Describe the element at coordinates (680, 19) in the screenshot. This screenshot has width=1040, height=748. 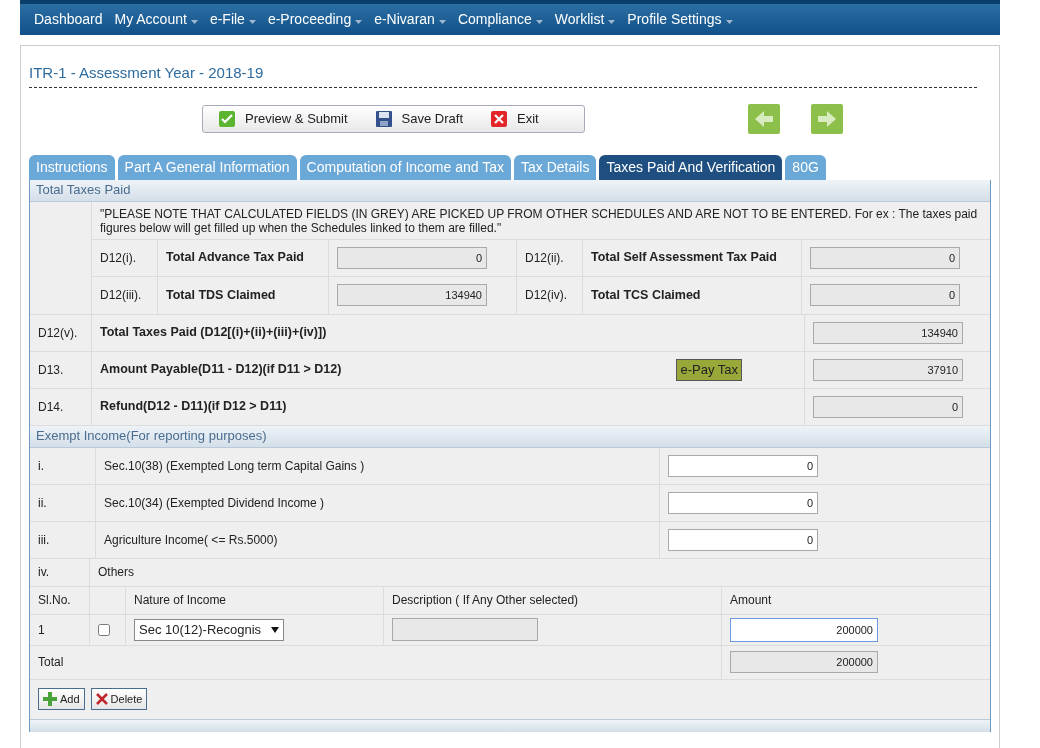
I see `nav-menu-item: Profile Settings` at that location.